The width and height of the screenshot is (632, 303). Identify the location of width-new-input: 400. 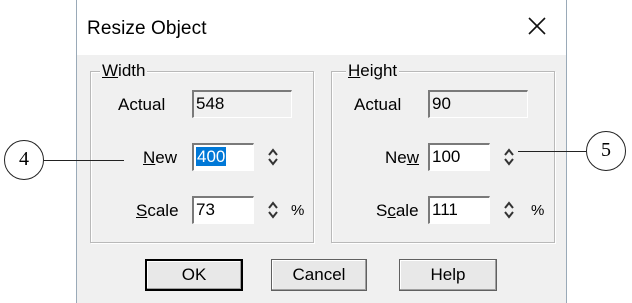
(223, 157).